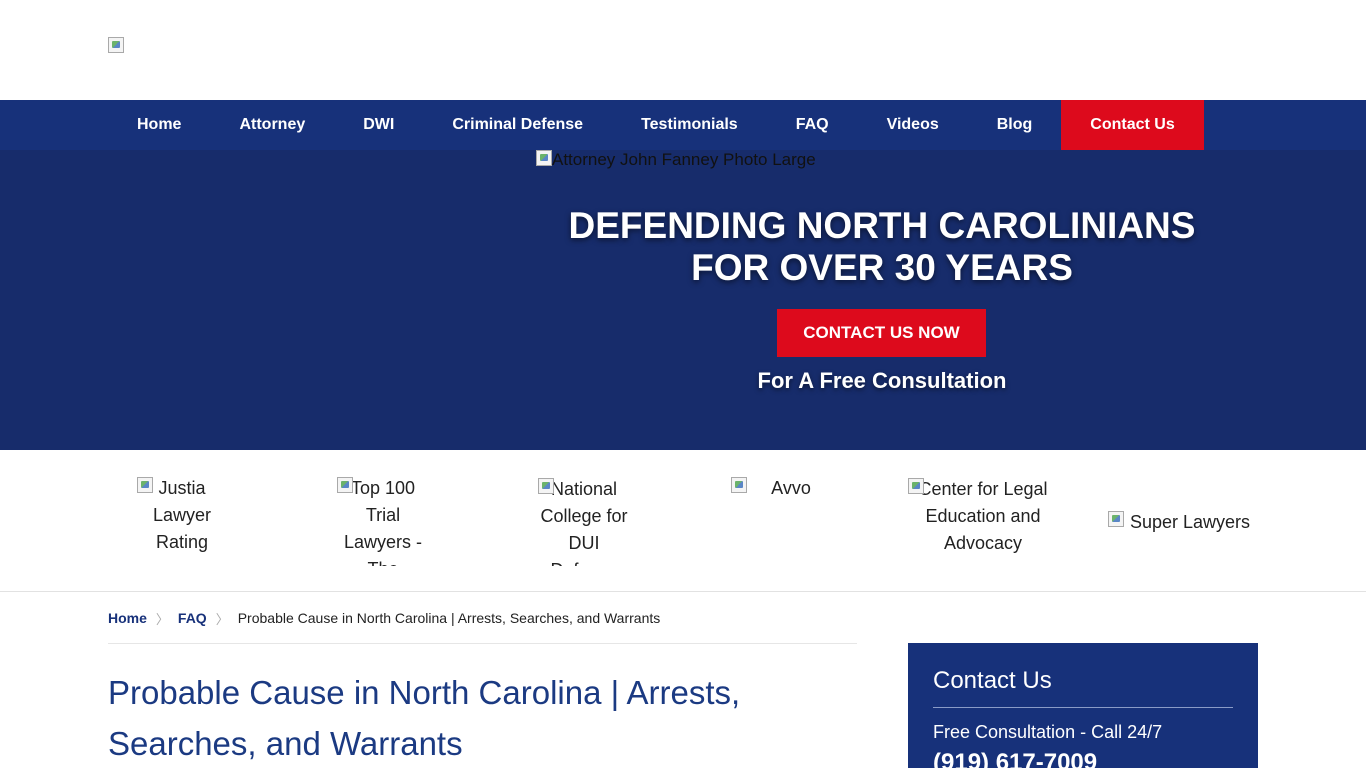 The image size is (1366, 768). I want to click on nav-item-home: Home, so click(159, 125).